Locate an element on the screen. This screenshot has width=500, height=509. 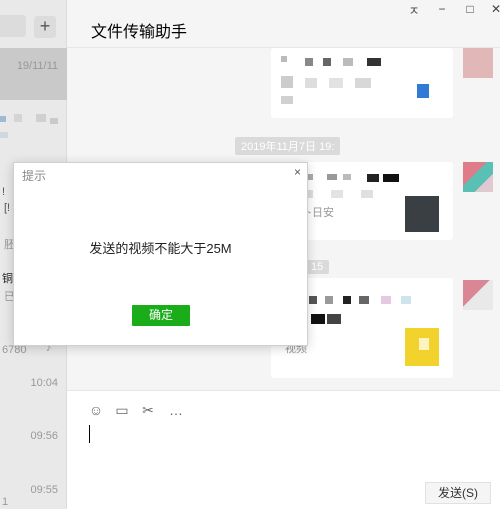
maximize-icon: □ is located at coordinates (470, 9).